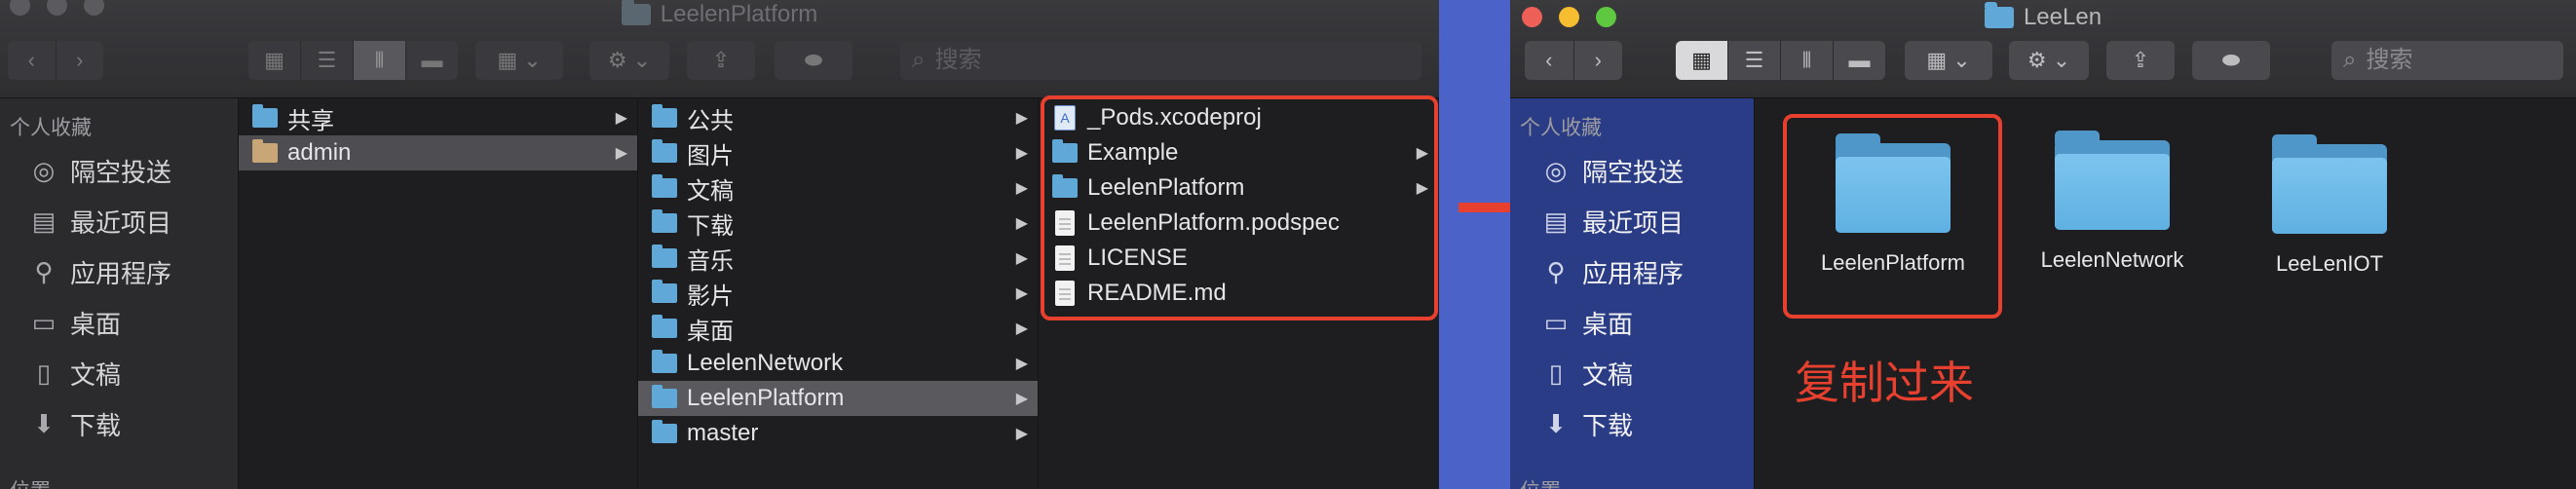  Describe the element at coordinates (664, 186) in the screenshot. I see `documents-folder-icon` at that location.